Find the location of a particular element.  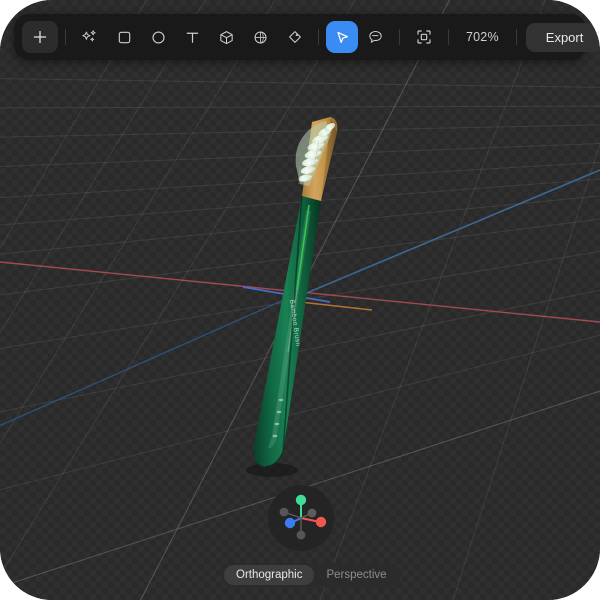

projection-option-orthographic: Orthographic is located at coordinates (269, 575).